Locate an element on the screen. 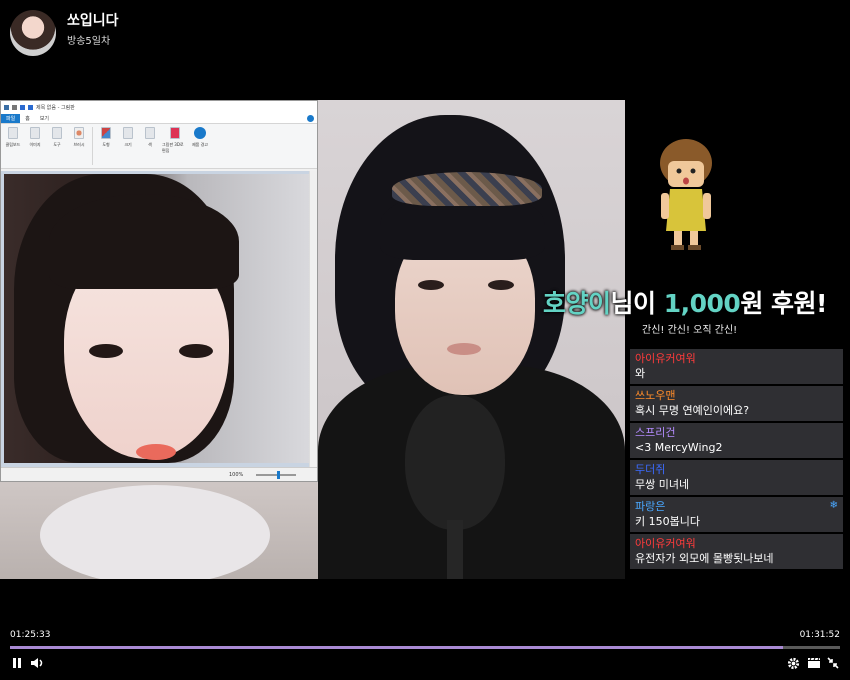 The width and height of the screenshot is (850, 680). microphone is located at coordinates (455, 462).